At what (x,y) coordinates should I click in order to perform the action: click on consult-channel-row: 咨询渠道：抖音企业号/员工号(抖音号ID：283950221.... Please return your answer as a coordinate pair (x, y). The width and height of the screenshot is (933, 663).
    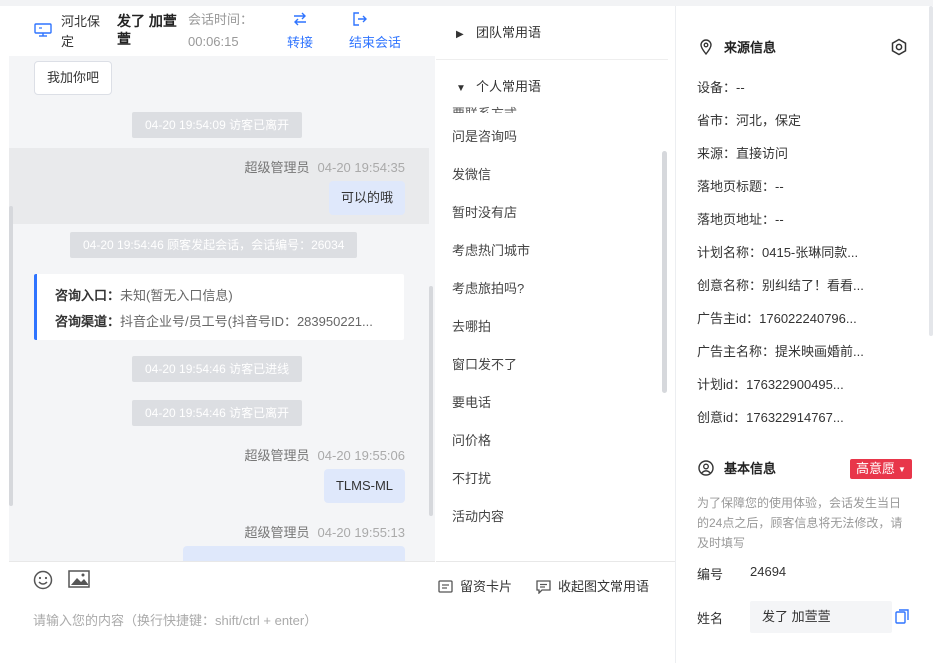
    Looking at the image, I should click on (225, 322).